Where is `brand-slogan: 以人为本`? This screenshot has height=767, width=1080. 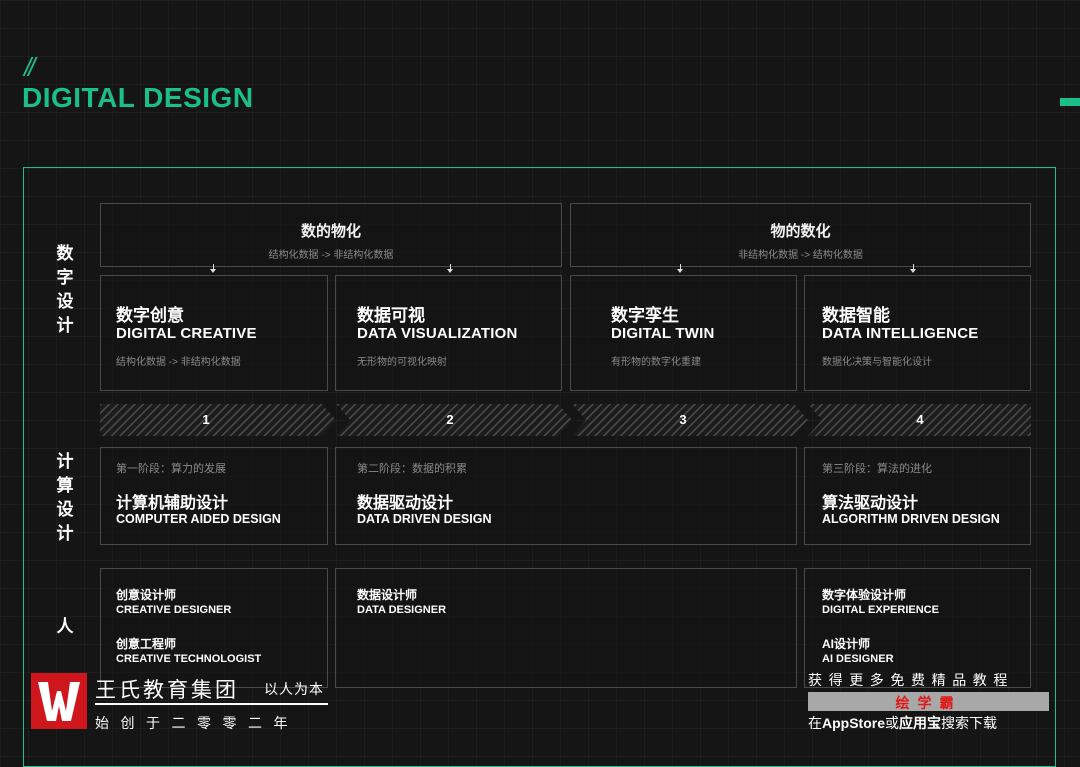 brand-slogan: 以人为本 is located at coordinates (294, 689).